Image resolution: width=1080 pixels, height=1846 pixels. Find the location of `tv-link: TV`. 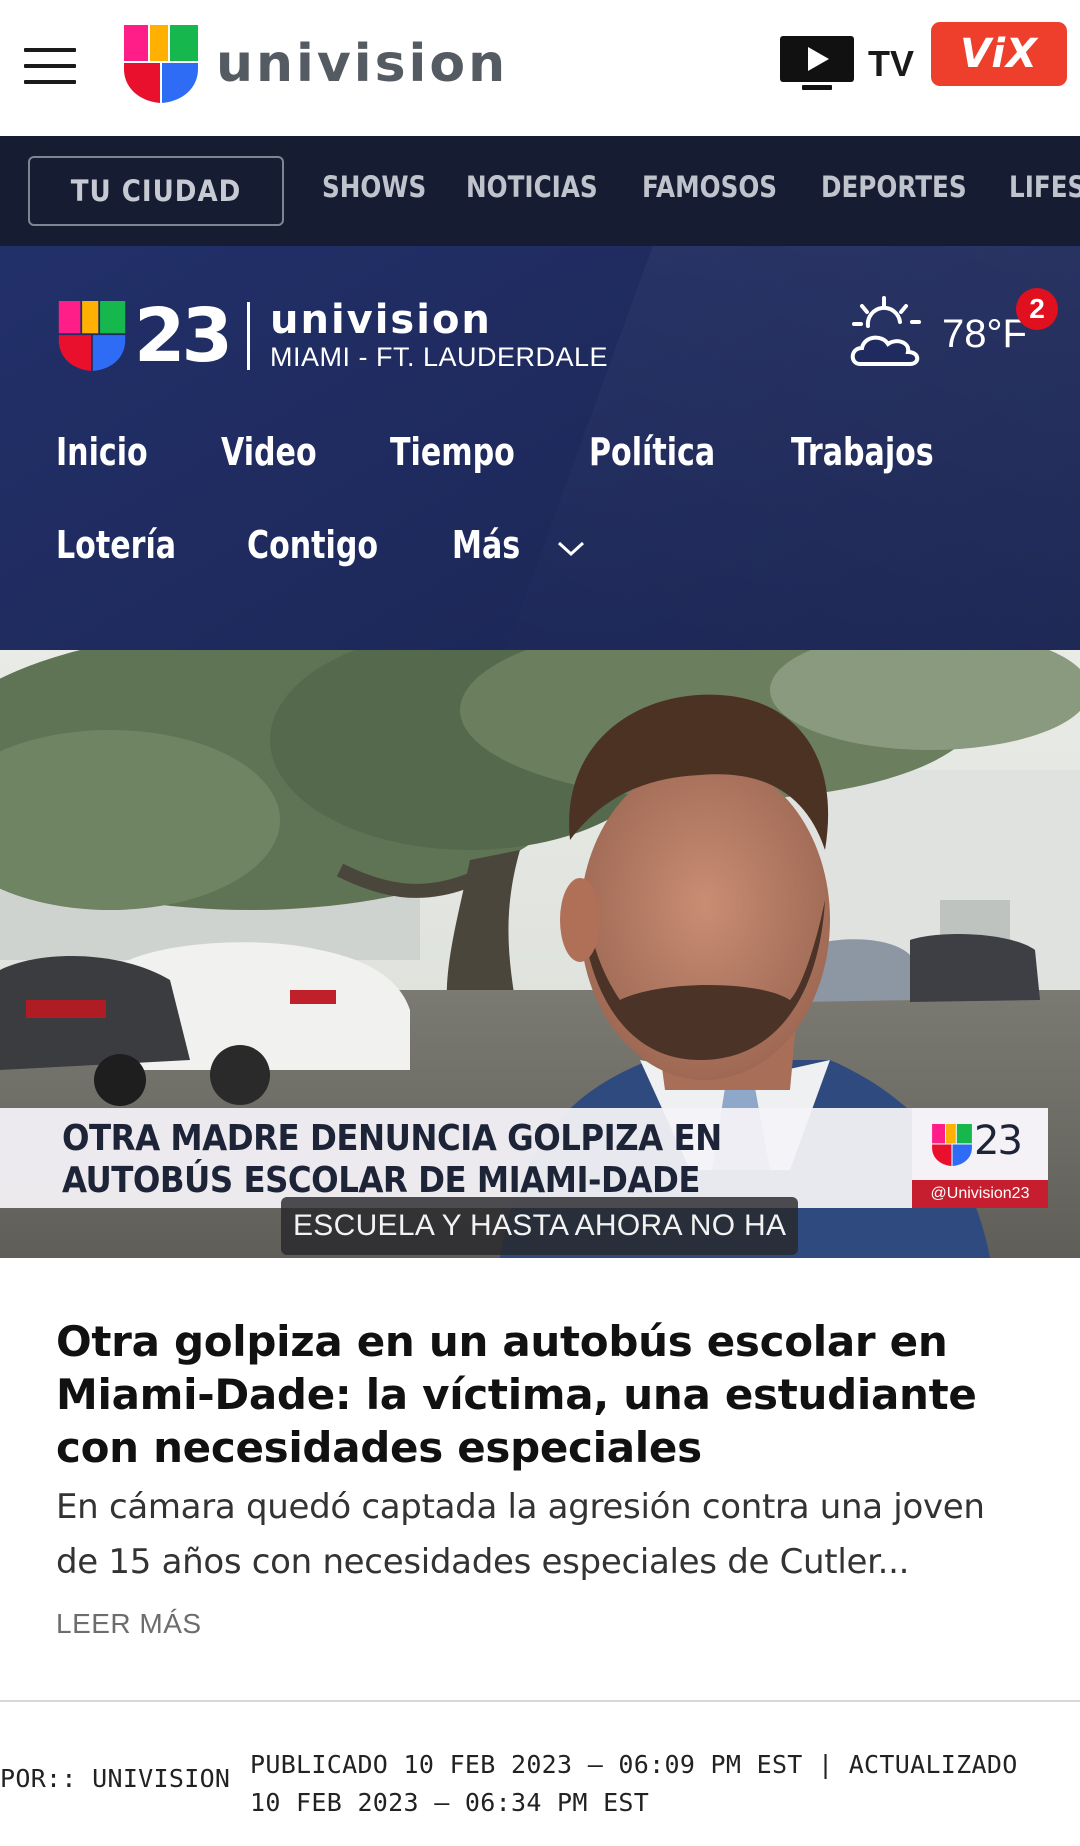

tv-link: TV is located at coordinates (847, 64).